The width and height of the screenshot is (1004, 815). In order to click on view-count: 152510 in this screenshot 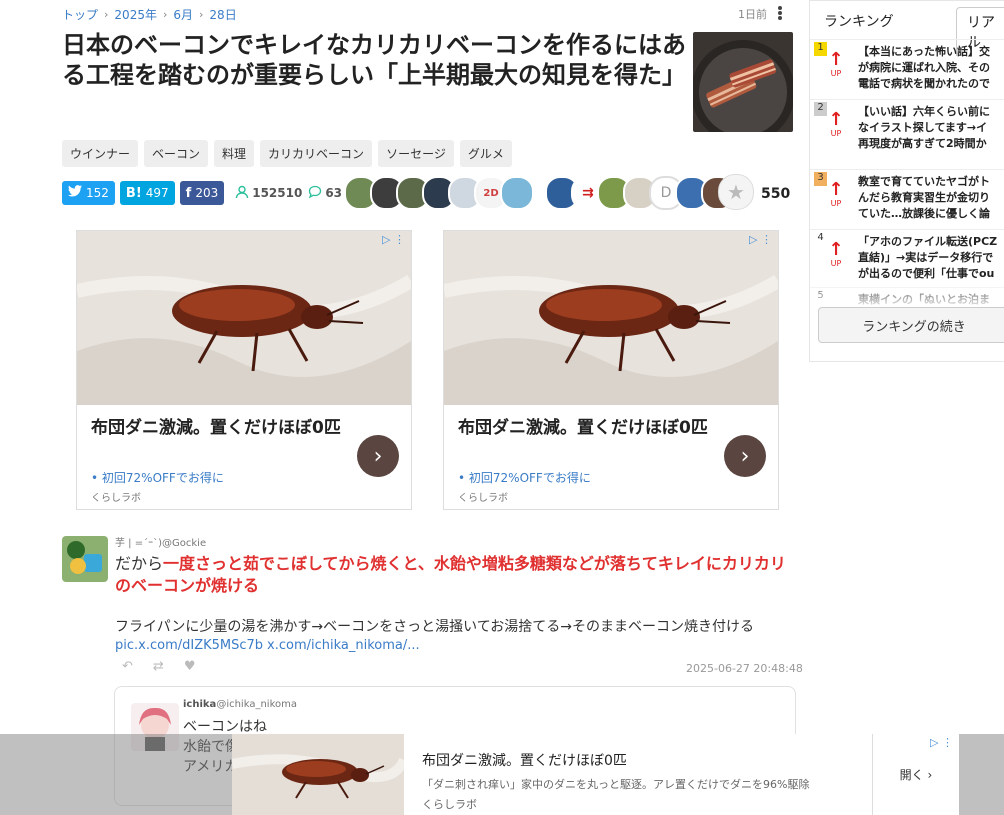, I will do `click(268, 193)`.